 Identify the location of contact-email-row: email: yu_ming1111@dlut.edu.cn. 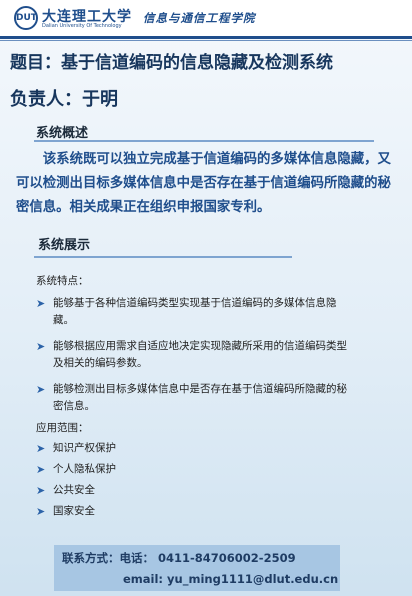
(230, 579).